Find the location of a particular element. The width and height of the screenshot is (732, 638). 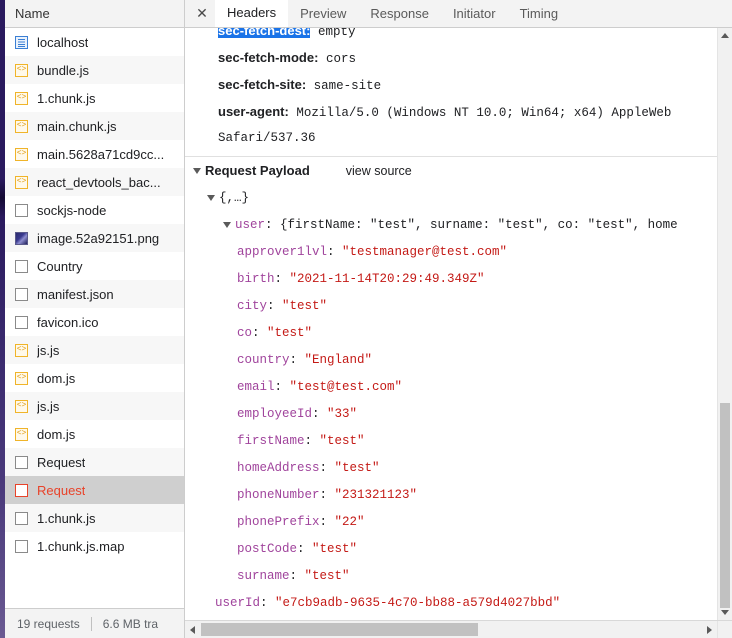

json-value: "testmanager@test.com" is located at coordinates (425, 252).